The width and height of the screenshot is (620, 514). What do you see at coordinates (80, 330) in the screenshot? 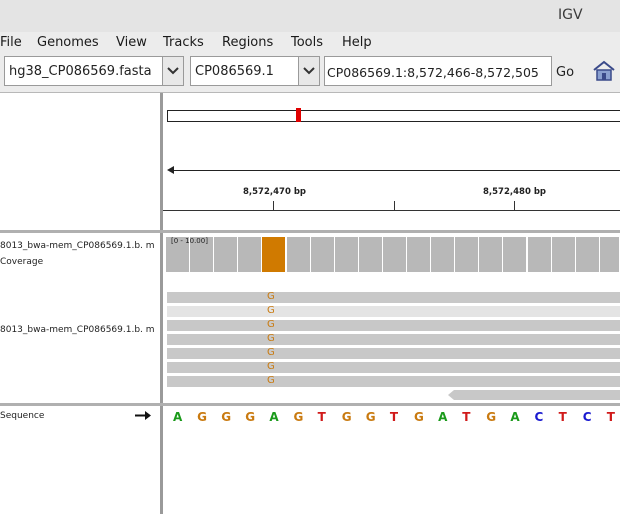
I see `alignment-track-name: 8013_bwa-mem_CP086569.1.b. m` at bounding box center [80, 330].